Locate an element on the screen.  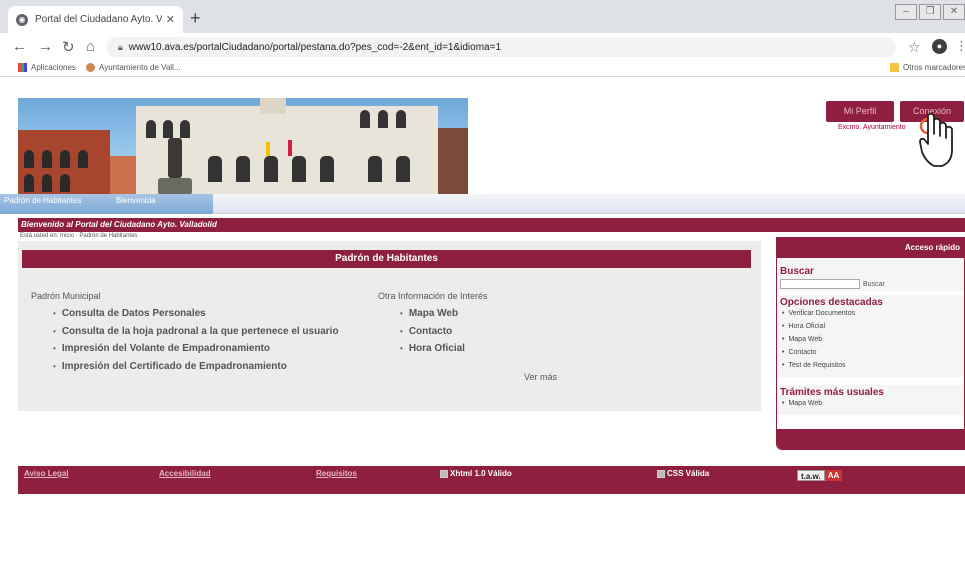
aviso-legal-link: Aviso Legal is located at coordinates (46, 473).